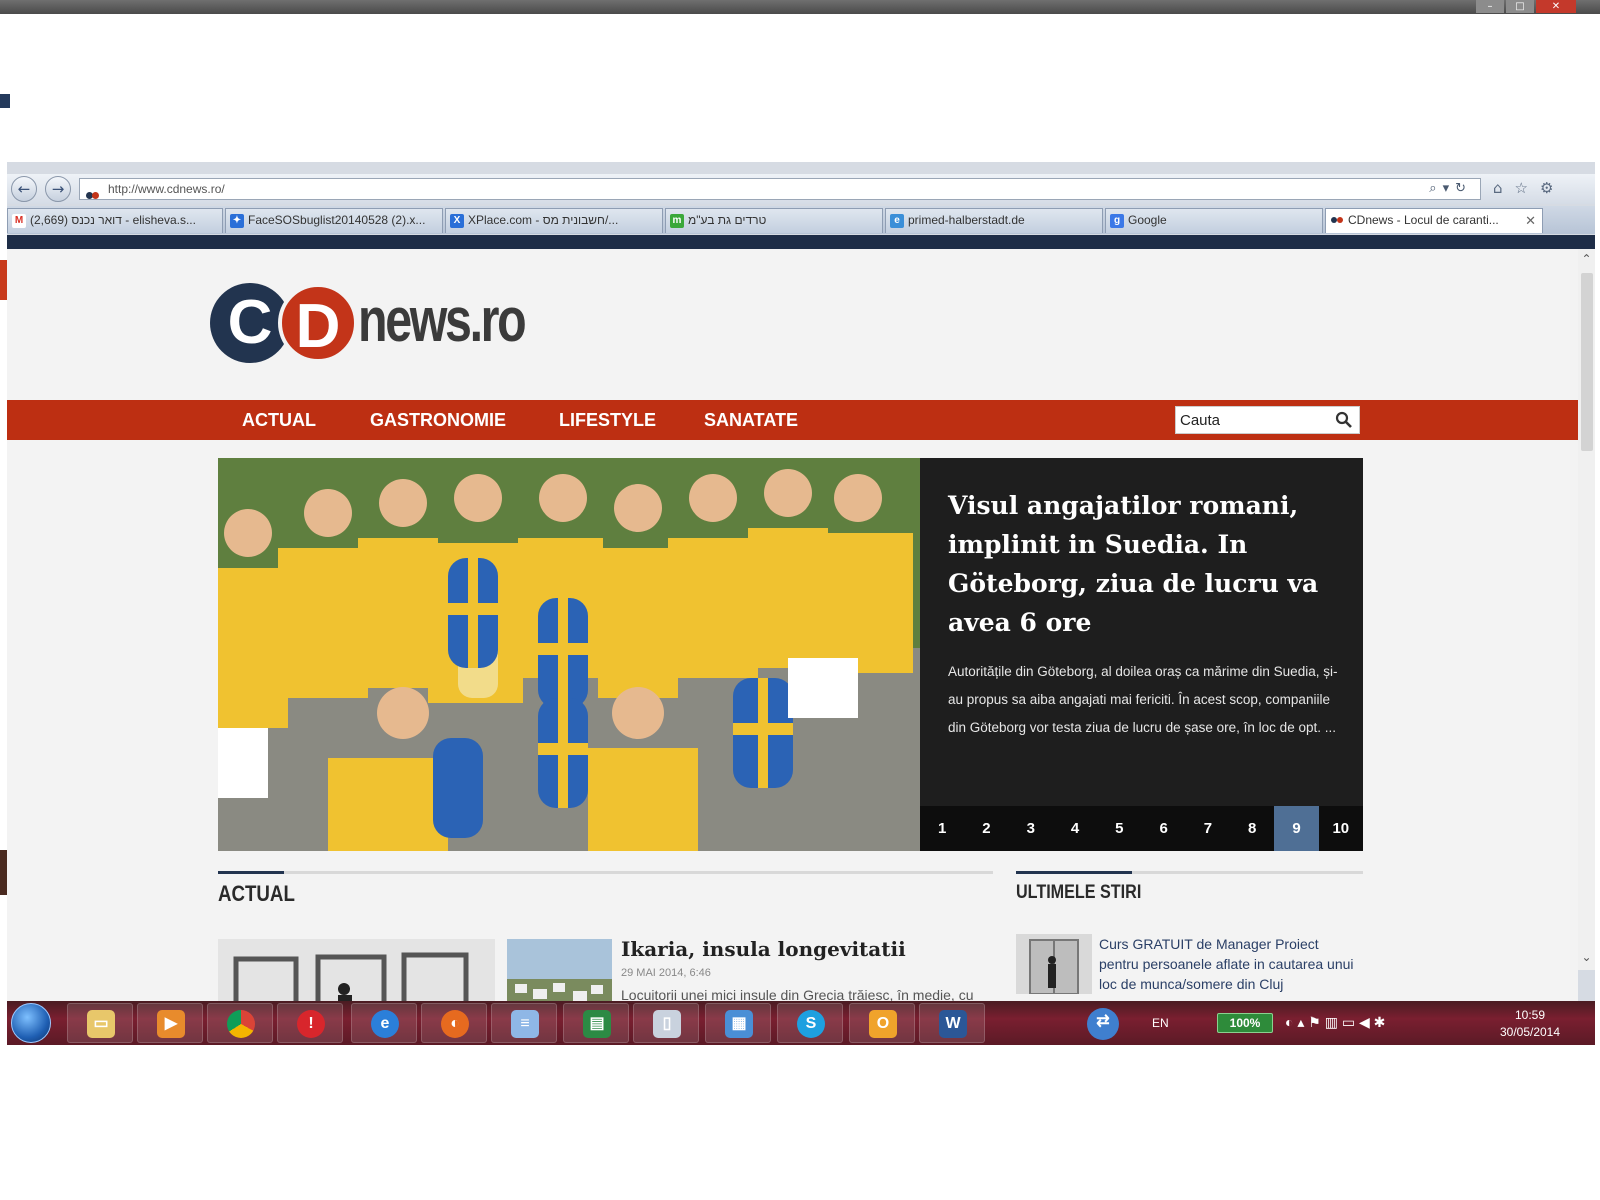 Image resolution: width=1600 pixels, height=1200 pixels. I want to click on article-title: Ikaria, insula longevitatii, so click(763, 949).